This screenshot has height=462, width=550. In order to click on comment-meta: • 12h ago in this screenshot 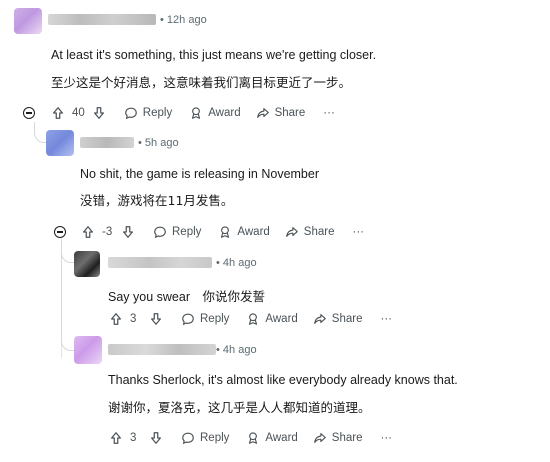, I will do `click(183, 20)`.